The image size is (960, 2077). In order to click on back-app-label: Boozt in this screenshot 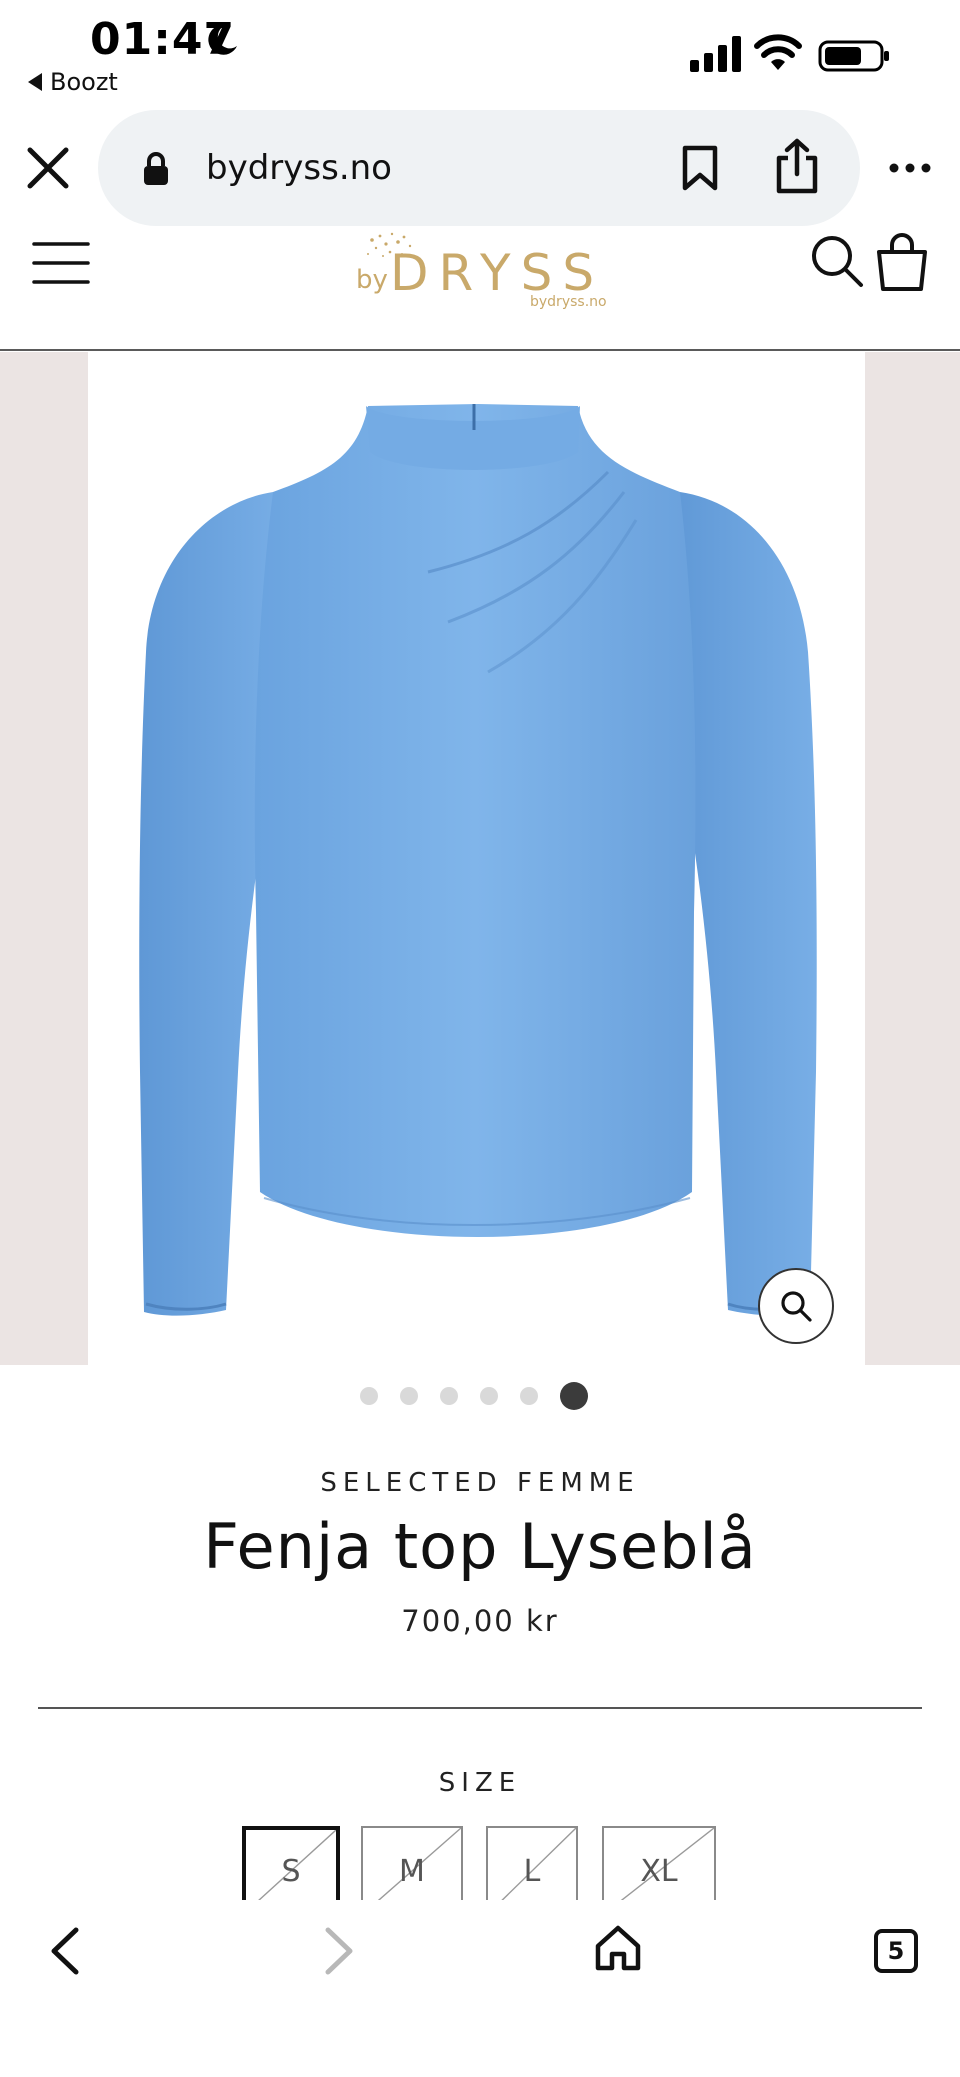, I will do `click(84, 82)`.